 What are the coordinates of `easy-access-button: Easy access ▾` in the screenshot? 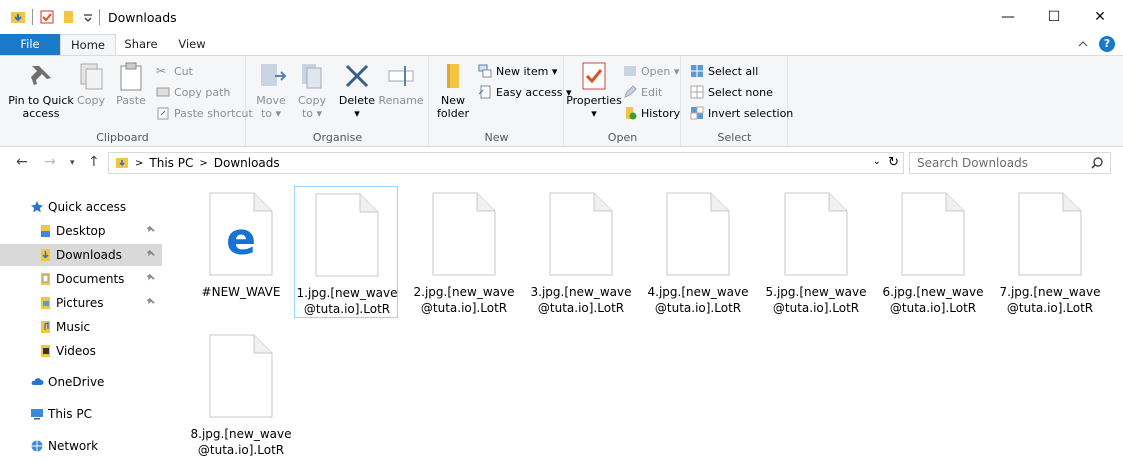 It's located at (525, 92).